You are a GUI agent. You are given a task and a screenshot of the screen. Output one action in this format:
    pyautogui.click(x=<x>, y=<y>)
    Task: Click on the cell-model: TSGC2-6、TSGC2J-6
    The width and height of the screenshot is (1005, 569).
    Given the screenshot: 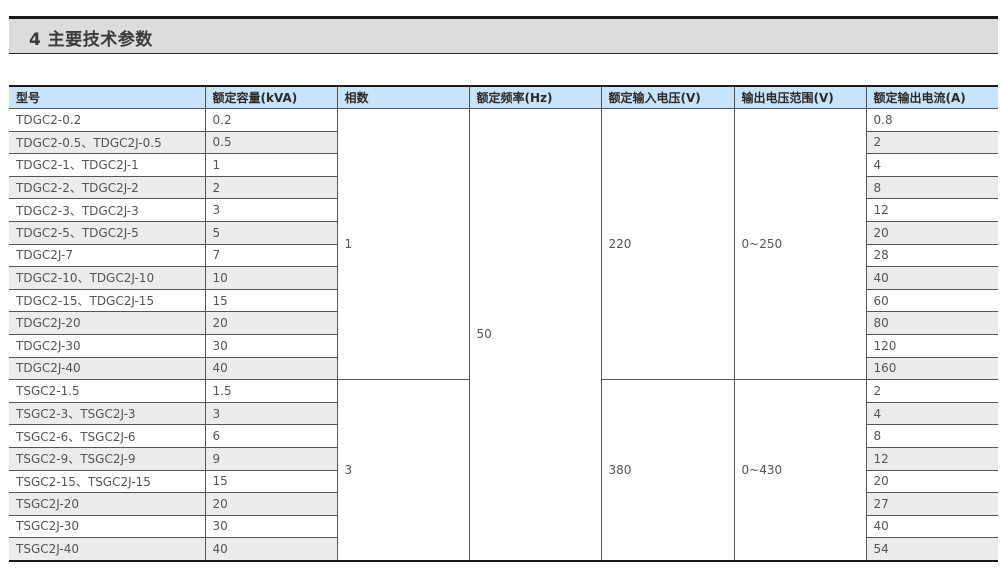 What is the action you would take?
    pyautogui.click(x=107, y=436)
    